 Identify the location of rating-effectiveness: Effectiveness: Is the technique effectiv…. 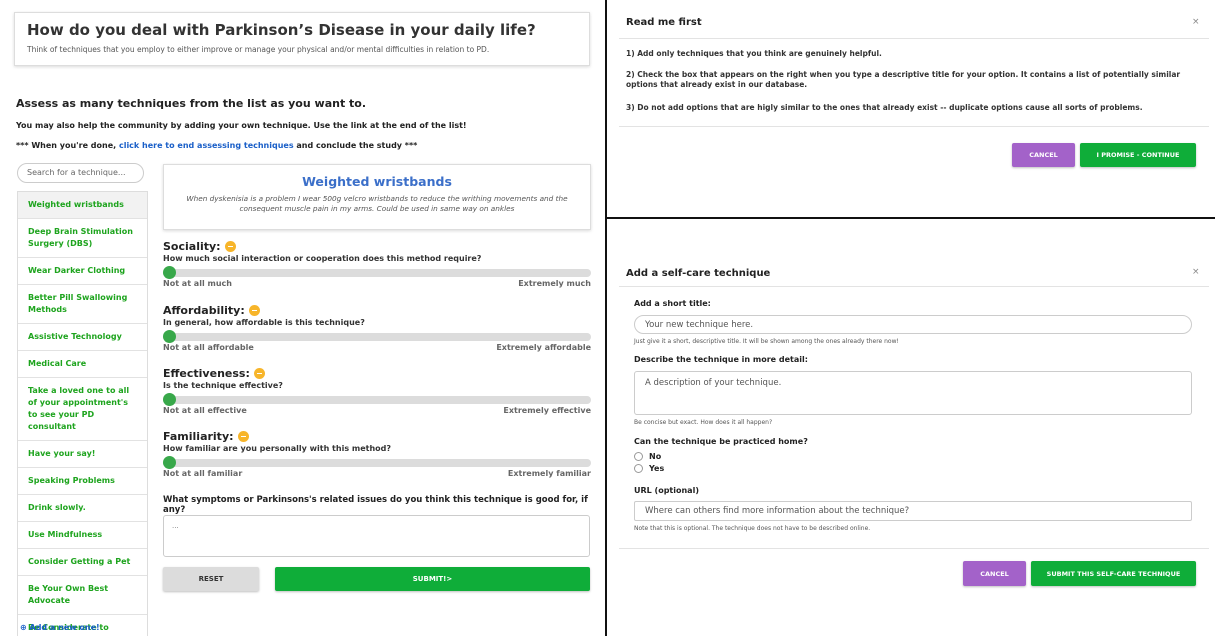
(377, 391).